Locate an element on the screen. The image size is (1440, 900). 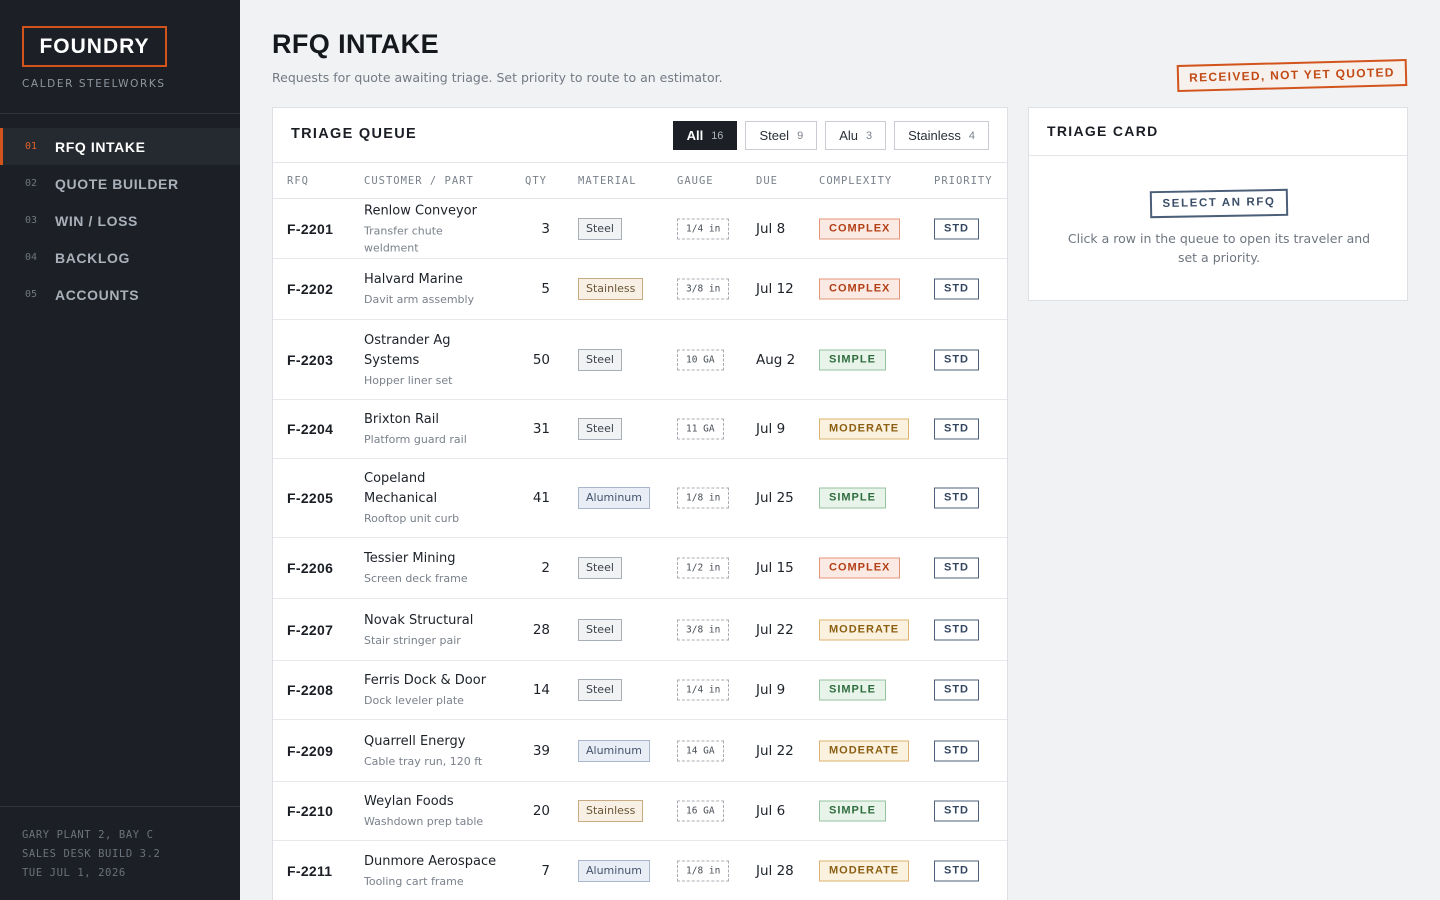
customer-cell: Renlow Conveyor Transfer chute weldment is located at coordinates (431, 228).